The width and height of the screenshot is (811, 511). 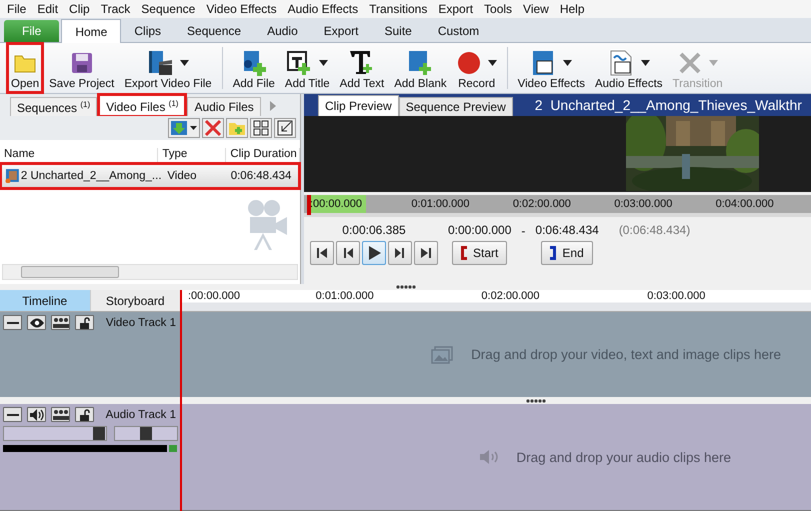 I want to click on toolbar-button: Add Text, so click(x=362, y=68).